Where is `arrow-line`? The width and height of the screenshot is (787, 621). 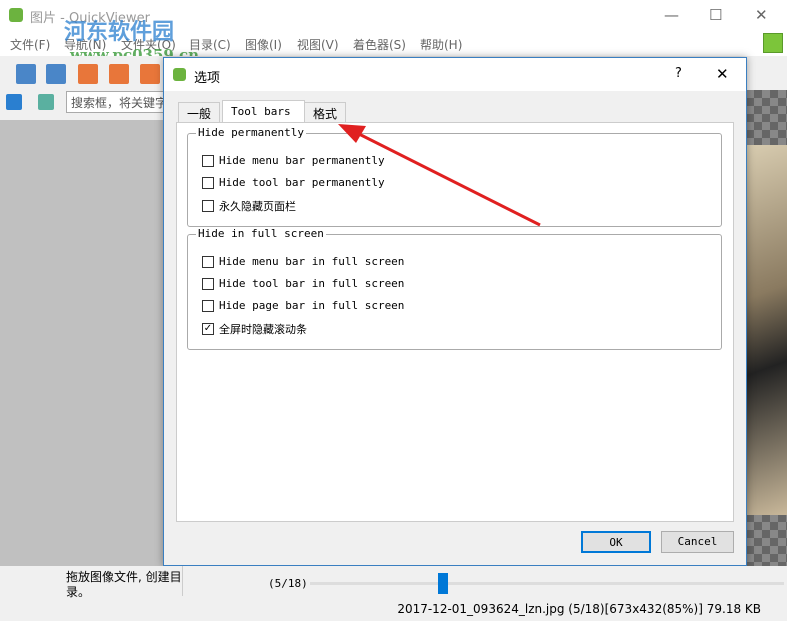
arrow-line is located at coordinates (447, 178).